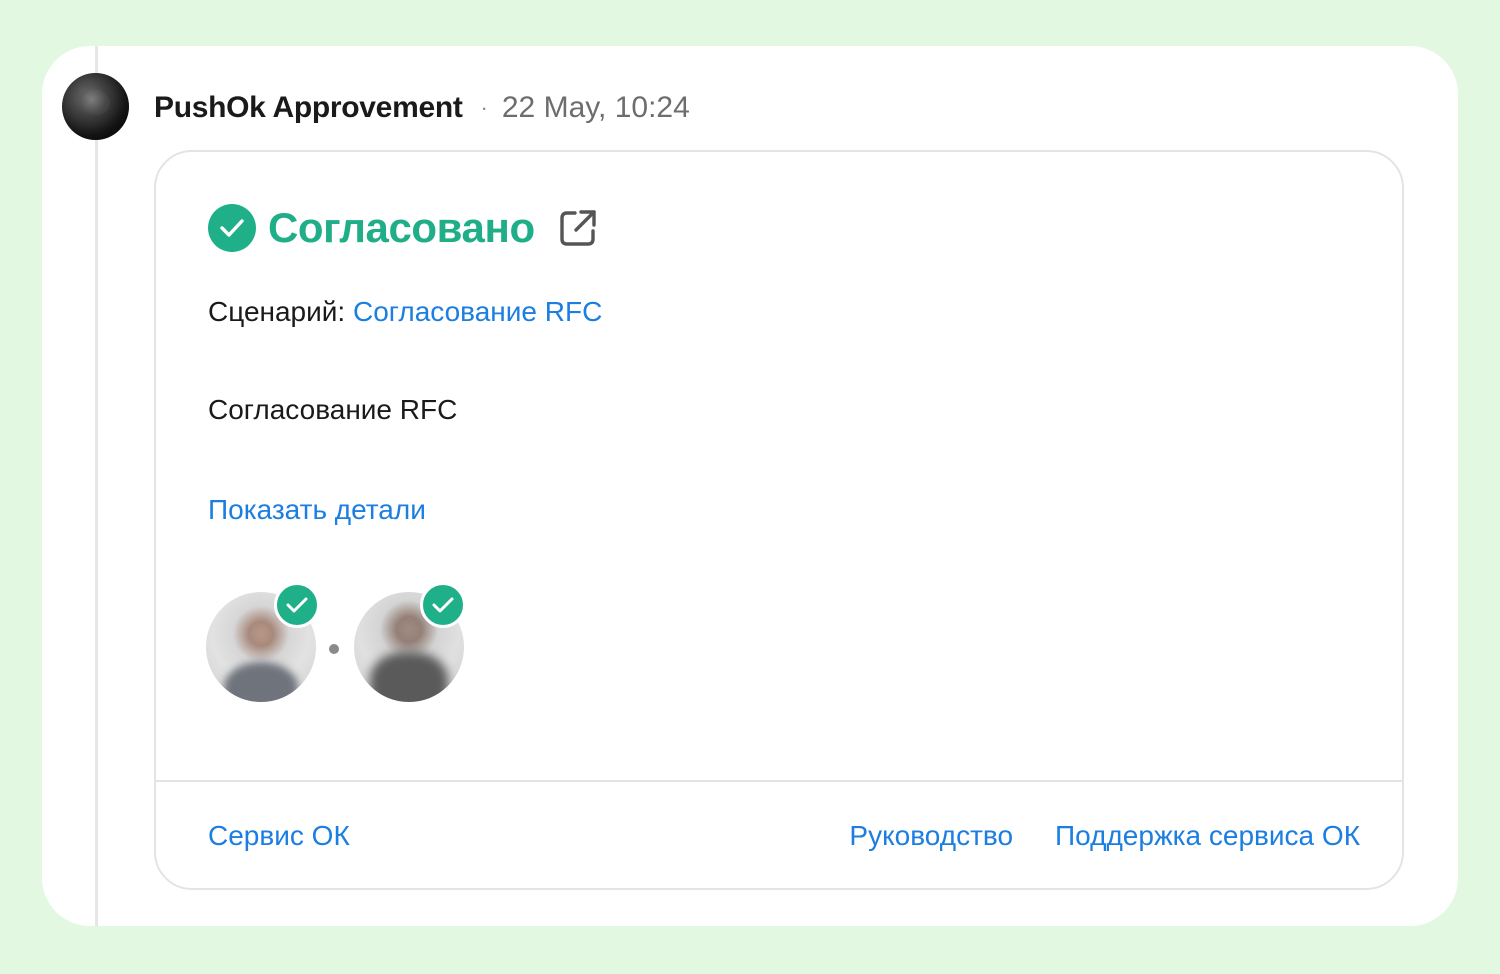 Image resolution: width=1500 pixels, height=974 pixels. What do you see at coordinates (578, 228) in the screenshot?
I see `external-link-icon` at bounding box center [578, 228].